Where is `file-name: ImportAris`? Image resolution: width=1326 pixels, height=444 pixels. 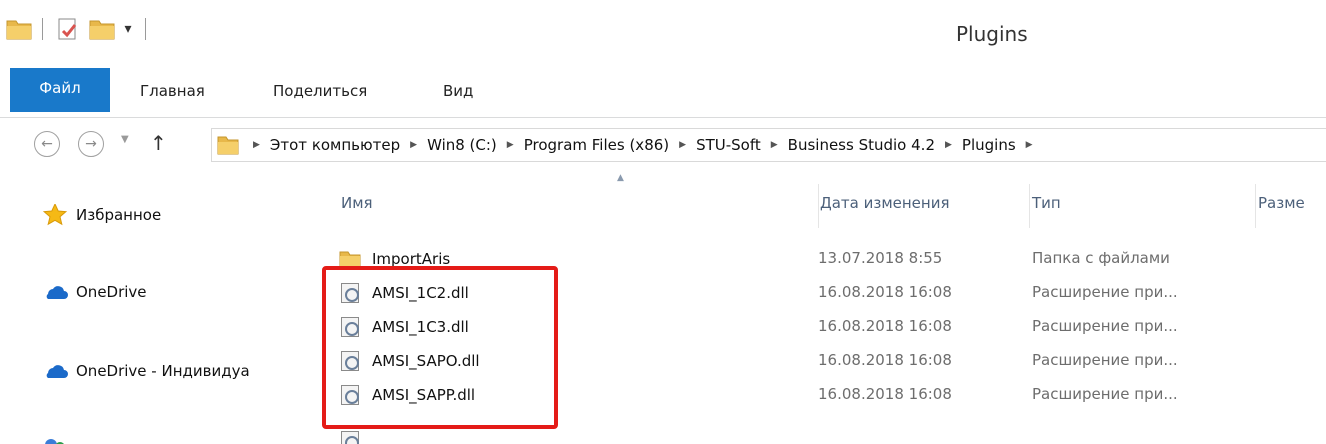
file-name: ImportAris is located at coordinates (411, 258).